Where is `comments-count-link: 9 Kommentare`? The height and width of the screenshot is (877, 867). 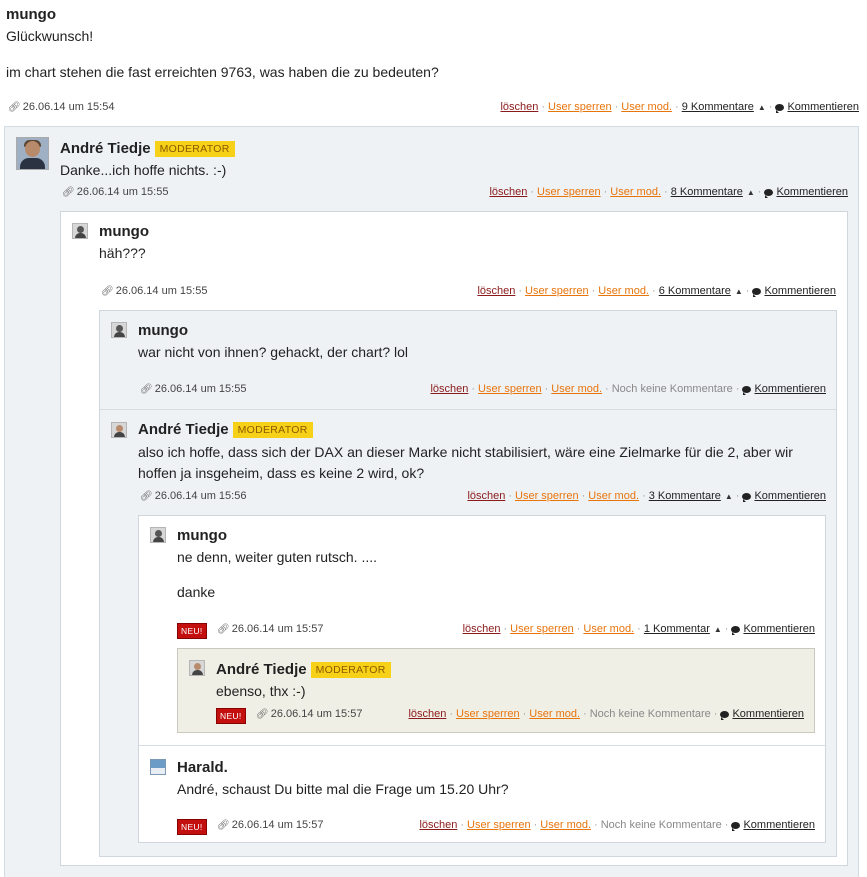
comments-count-link: 9 Kommentare is located at coordinates (718, 107).